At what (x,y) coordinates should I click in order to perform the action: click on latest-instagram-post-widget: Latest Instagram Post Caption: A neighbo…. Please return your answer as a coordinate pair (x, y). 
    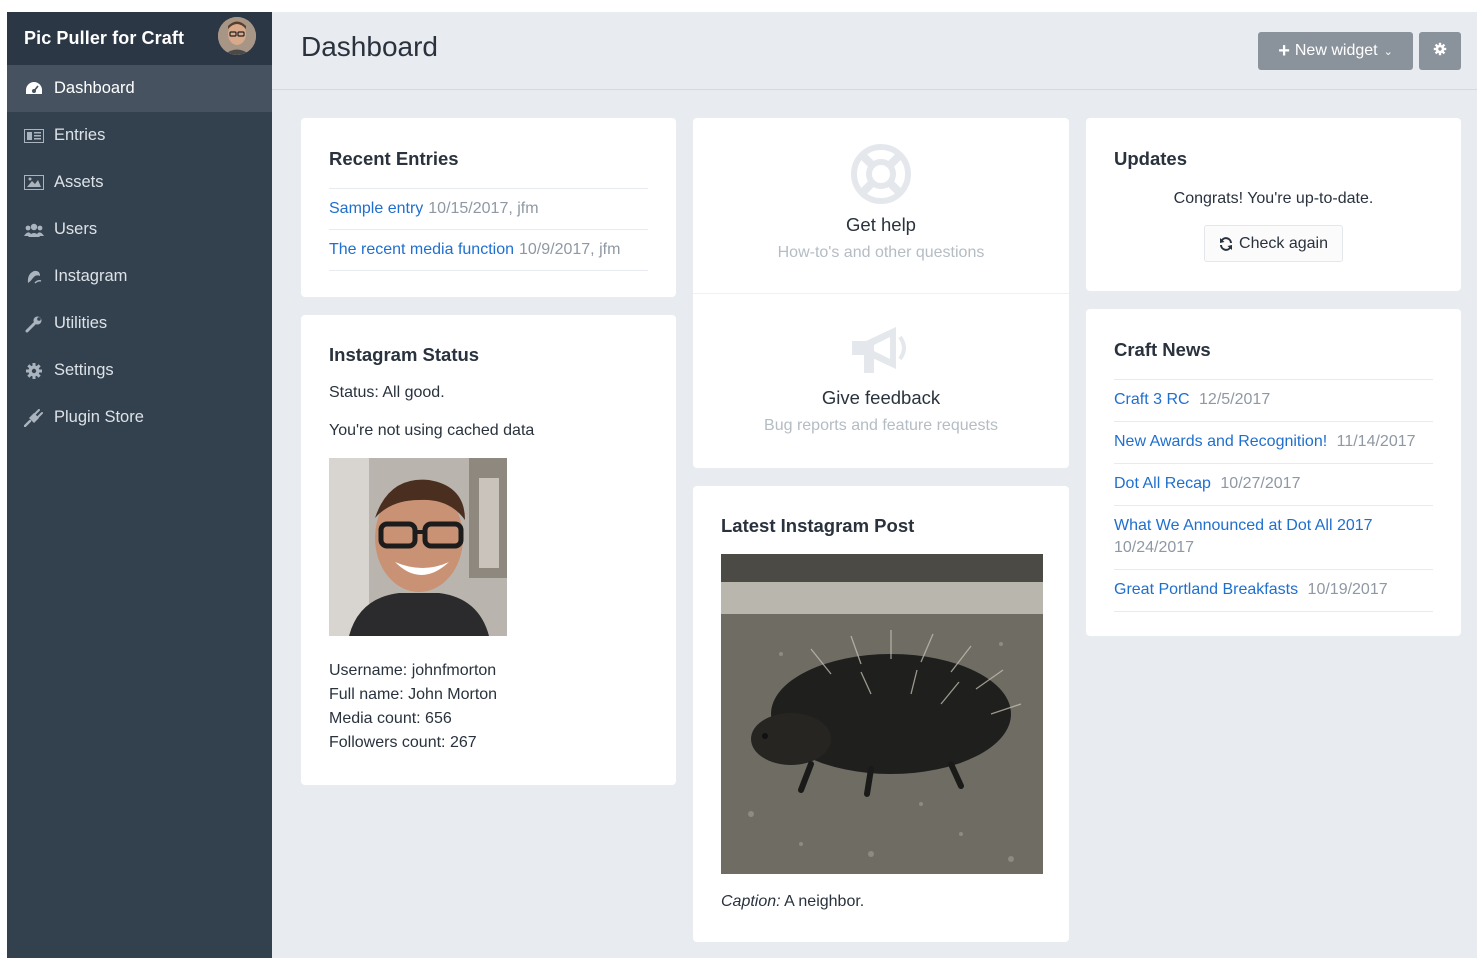
    Looking at the image, I should click on (881, 714).